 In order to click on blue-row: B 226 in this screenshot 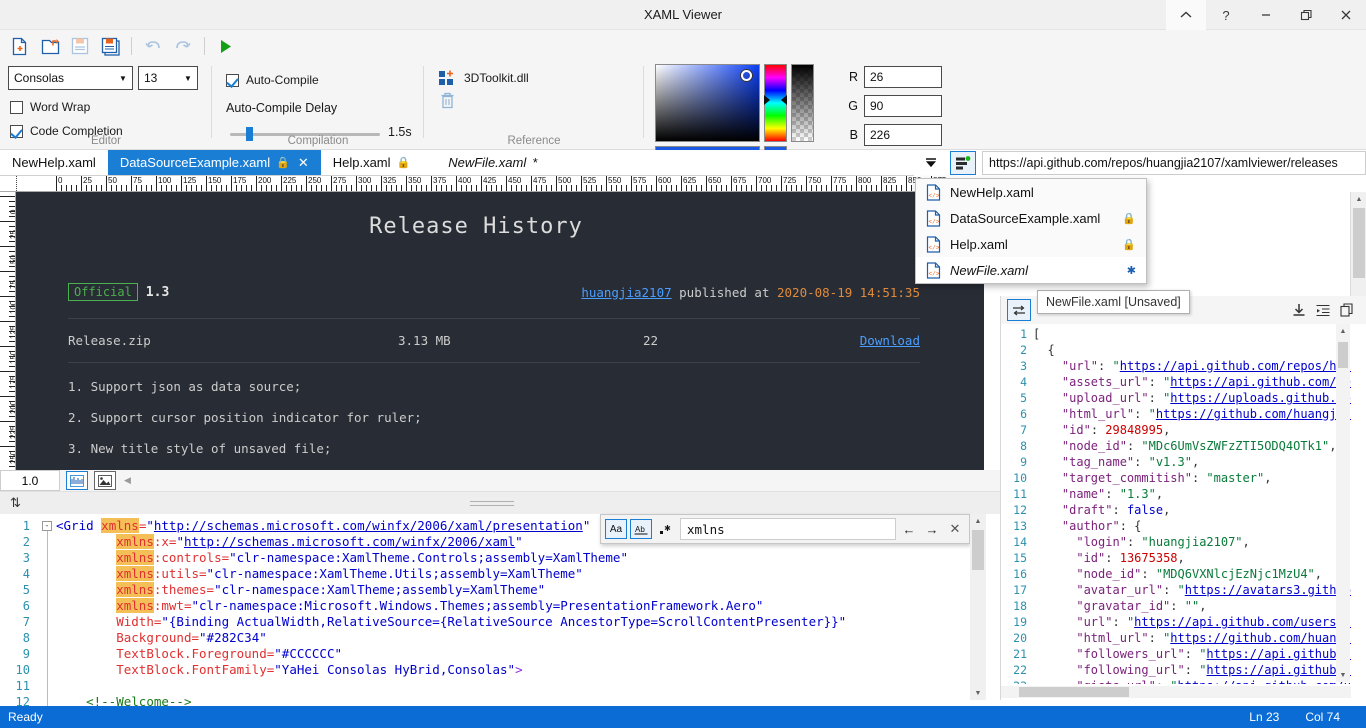, I will do `click(882, 135)`.